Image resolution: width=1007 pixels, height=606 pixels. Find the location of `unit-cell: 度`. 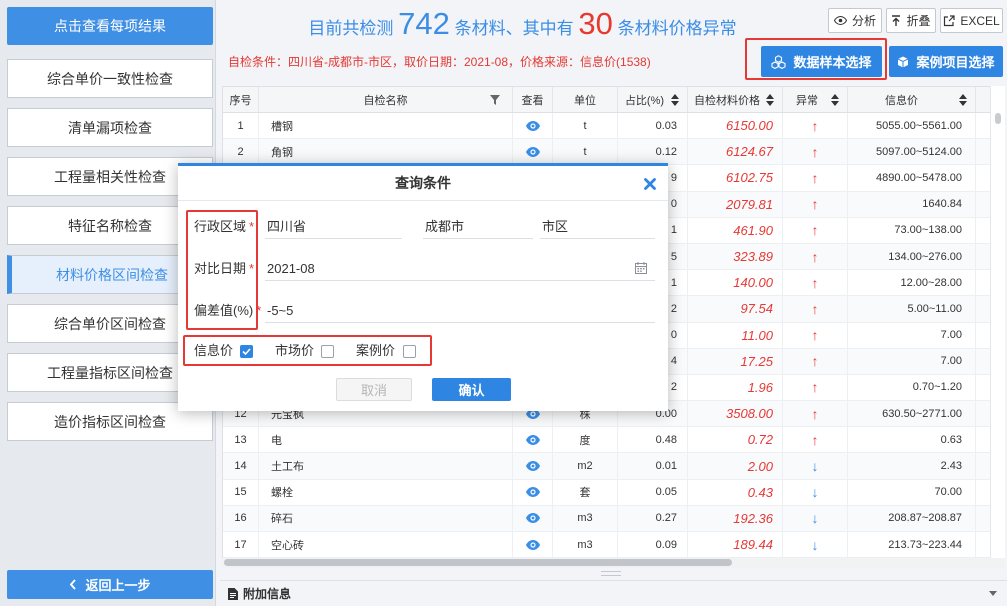

unit-cell: 度 is located at coordinates (585, 440).